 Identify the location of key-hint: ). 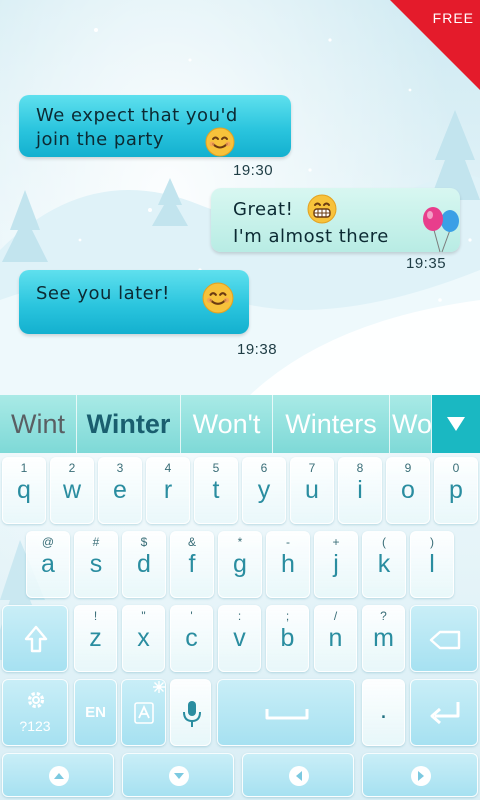
(432, 542).